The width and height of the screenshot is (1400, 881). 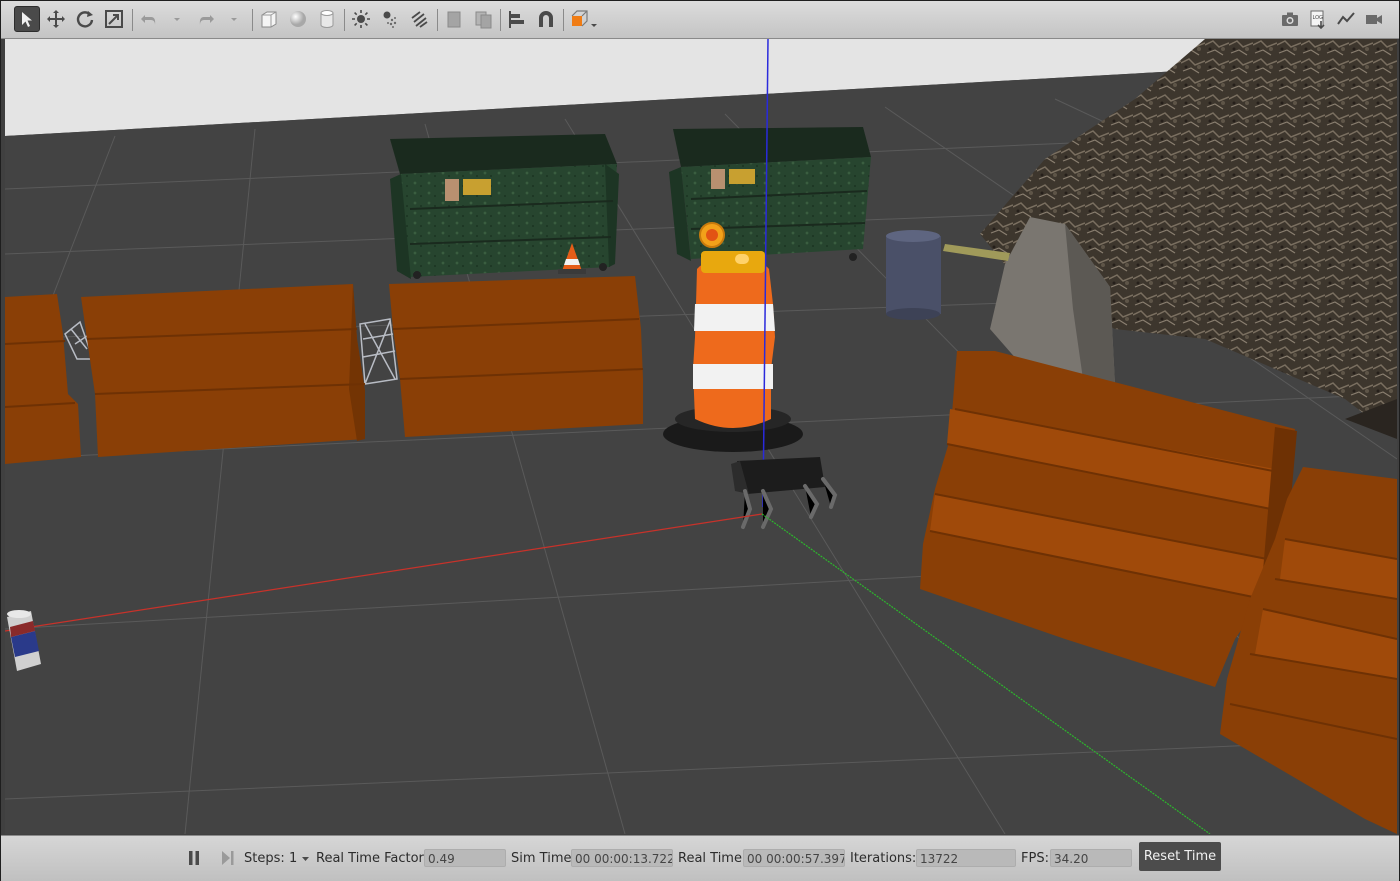 What do you see at coordinates (1374, 19) in the screenshot?
I see `record-video-icon` at bounding box center [1374, 19].